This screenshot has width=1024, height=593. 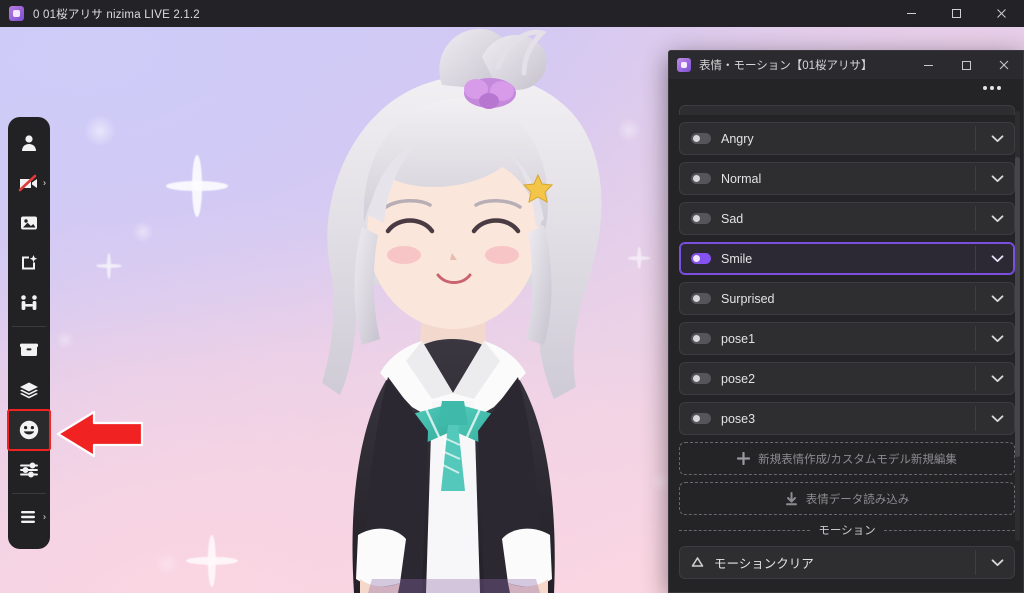 What do you see at coordinates (857, 459) in the screenshot?
I see `create-expression-label: 新規表情作成/カスタムモデル新規編集` at bounding box center [857, 459].